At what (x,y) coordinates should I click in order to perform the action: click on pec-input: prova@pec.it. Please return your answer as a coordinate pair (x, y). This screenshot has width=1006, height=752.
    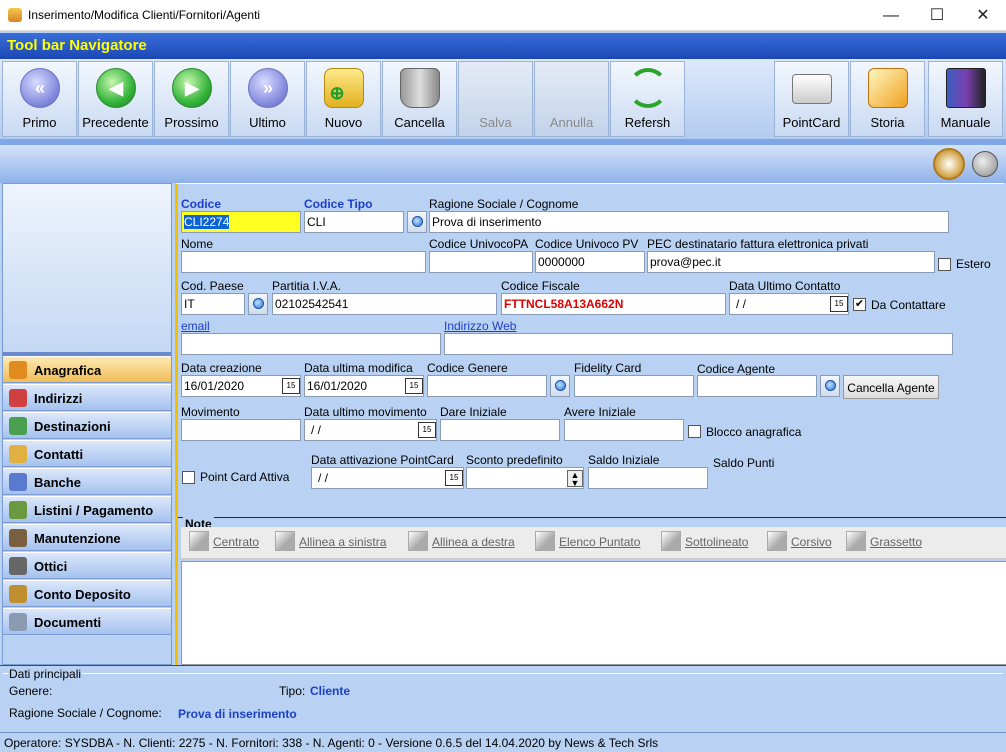
    Looking at the image, I should click on (791, 262).